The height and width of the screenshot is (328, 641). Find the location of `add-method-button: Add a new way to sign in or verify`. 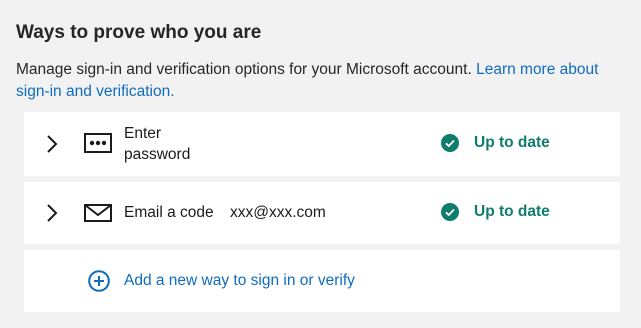

add-method-button: Add a new way to sign in or verify is located at coordinates (221, 281).